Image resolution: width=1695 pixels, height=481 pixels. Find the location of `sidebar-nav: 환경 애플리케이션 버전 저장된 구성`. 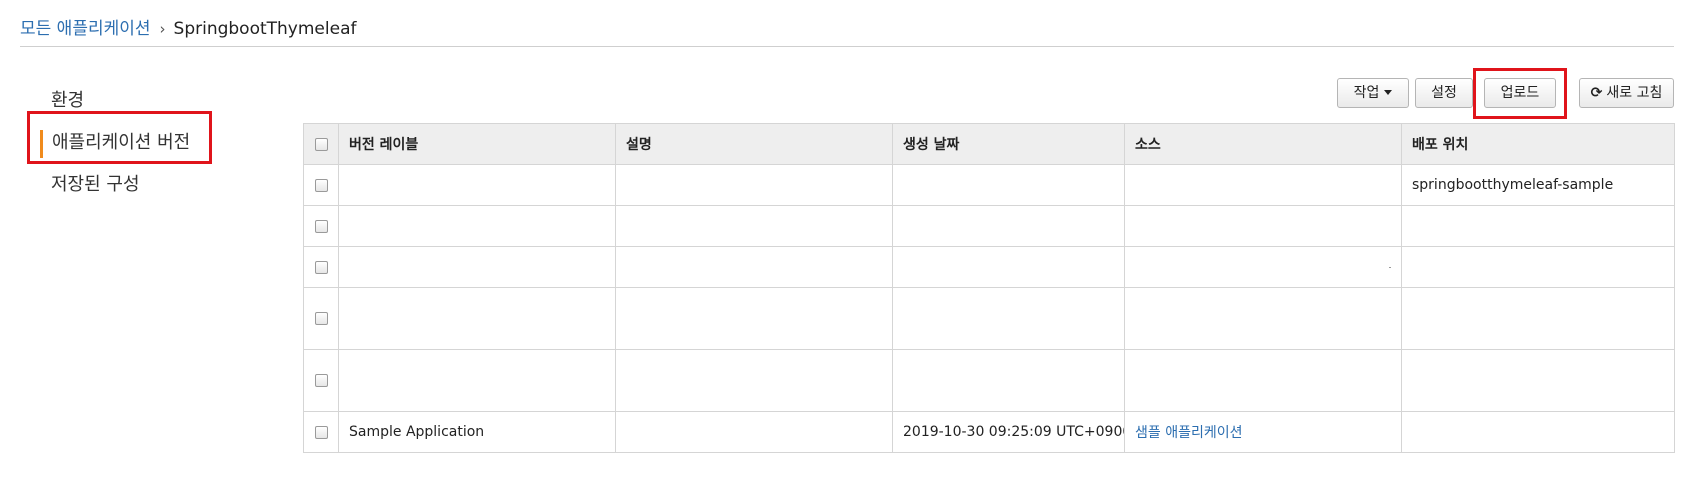

sidebar-nav: 환경 애플리케이션 버전 저장된 구성 is located at coordinates (123, 143).